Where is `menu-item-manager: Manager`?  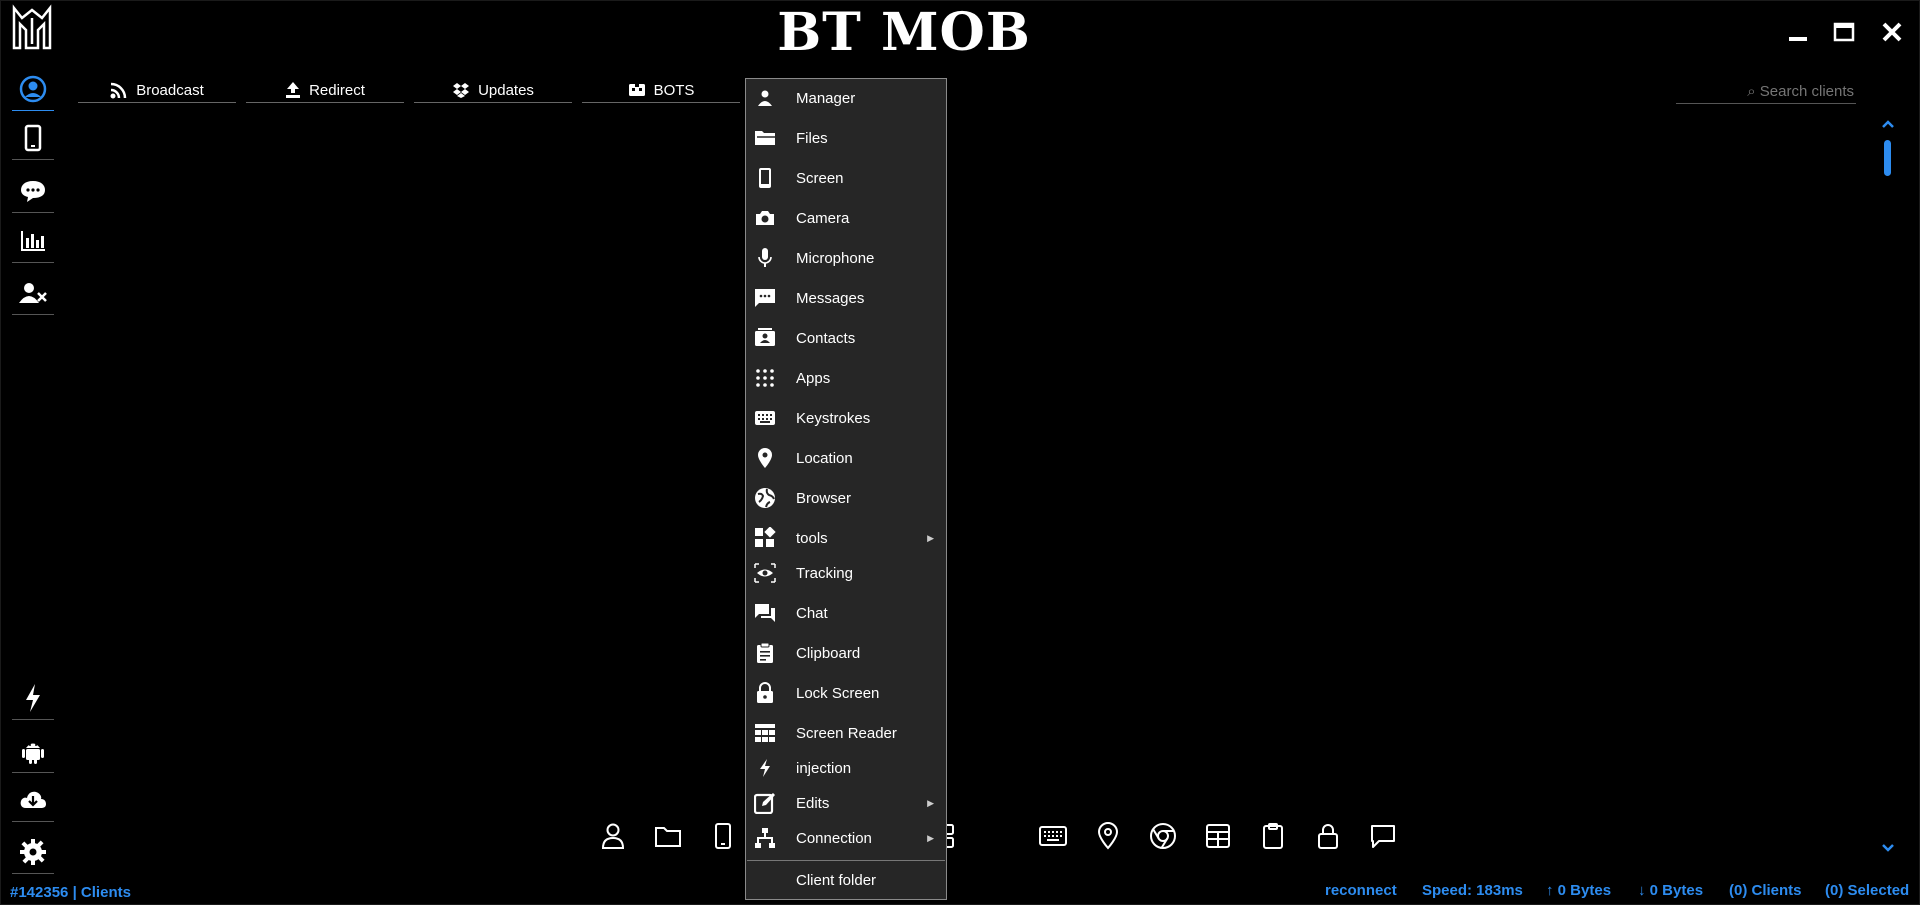
menu-item-manager: Manager is located at coordinates (846, 98).